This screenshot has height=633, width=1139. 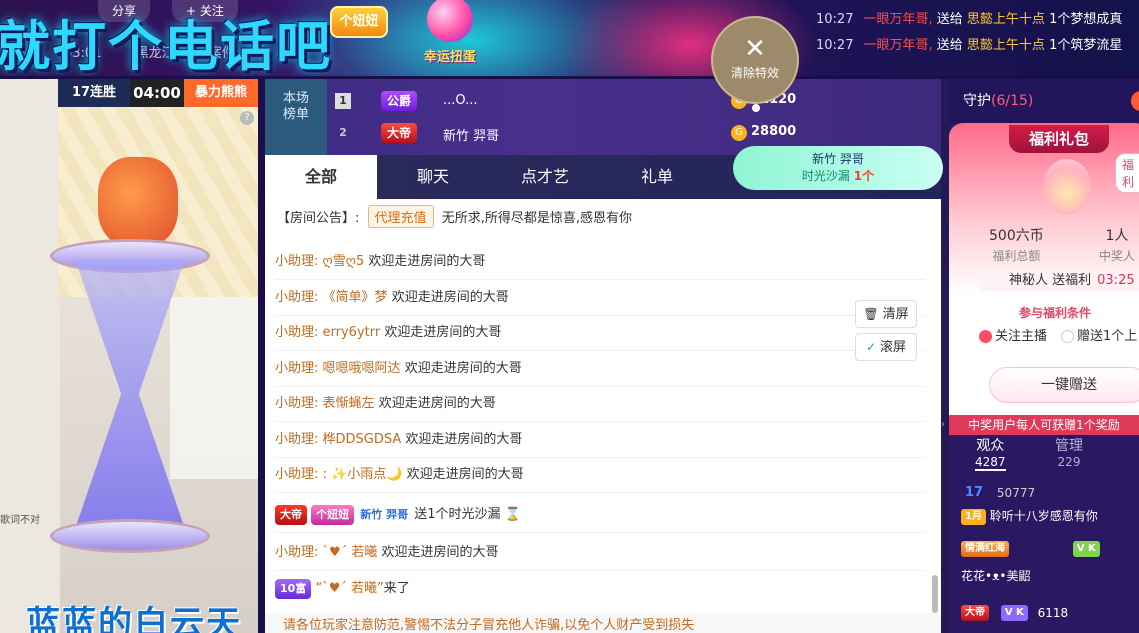 What do you see at coordinates (396, 588) in the screenshot?
I see `enter-text: 来了` at bounding box center [396, 588].